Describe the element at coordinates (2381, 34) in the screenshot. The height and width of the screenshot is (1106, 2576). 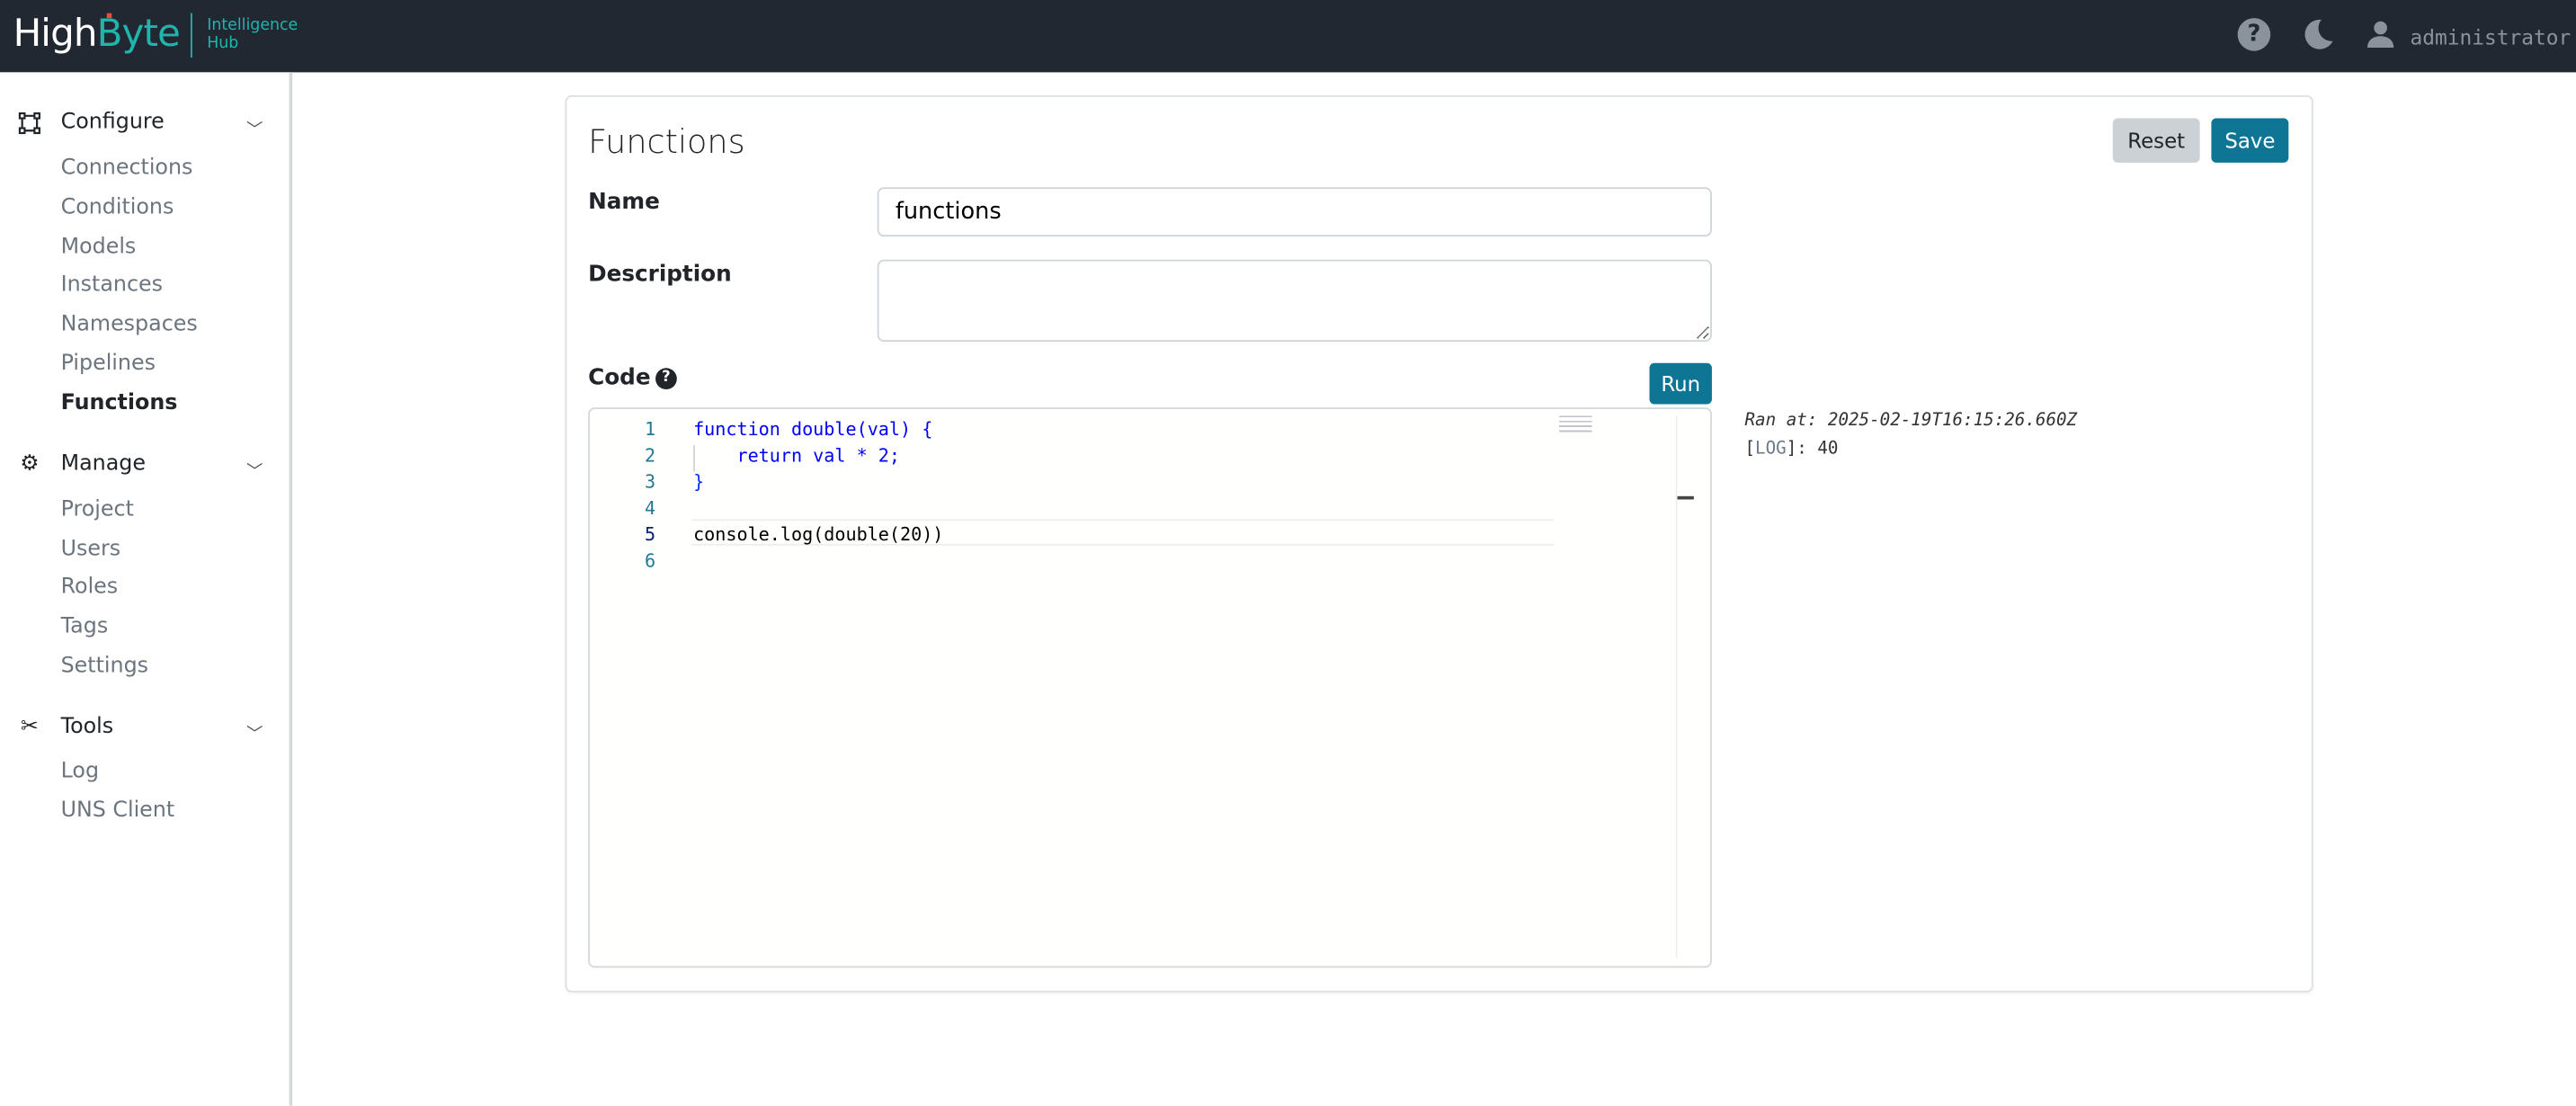
I see `user-icon` at that location.